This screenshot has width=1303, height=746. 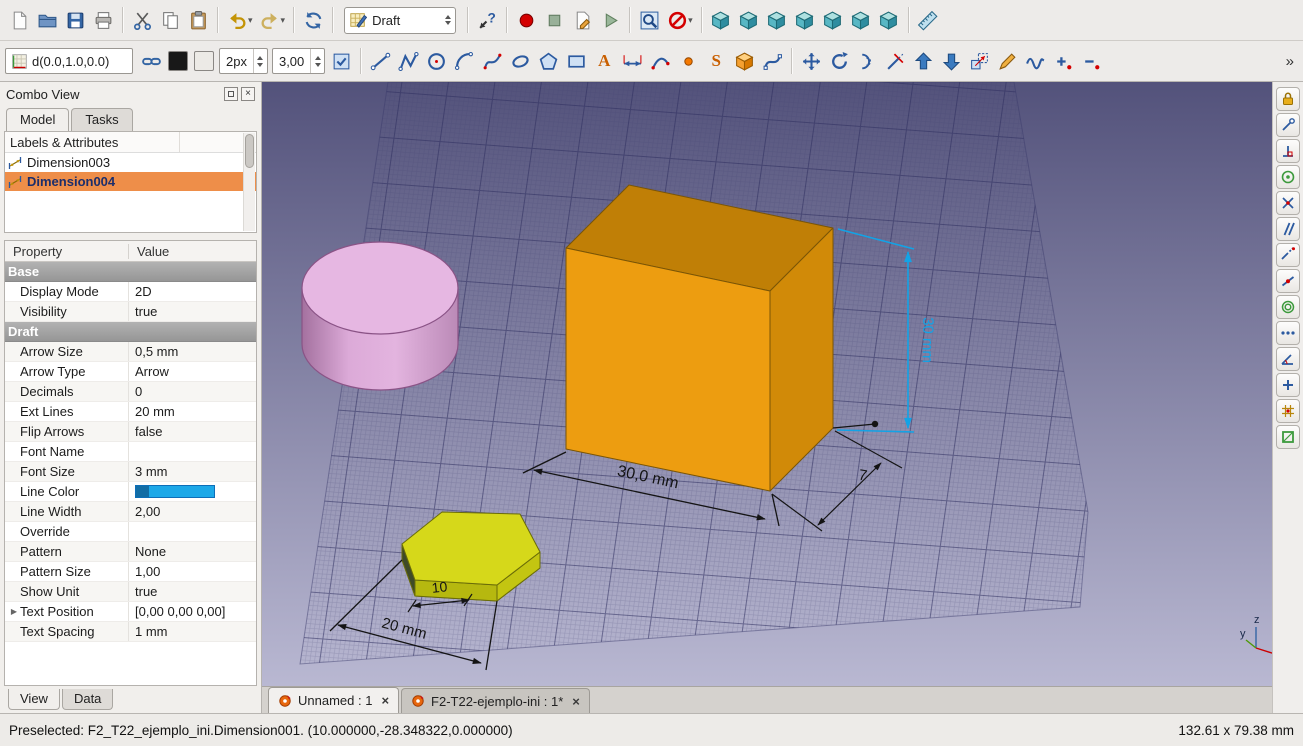 What do you see at coordinates (130, 272) in the screenshot?
I see `property-row: Base` at bounding box center [130, 272].